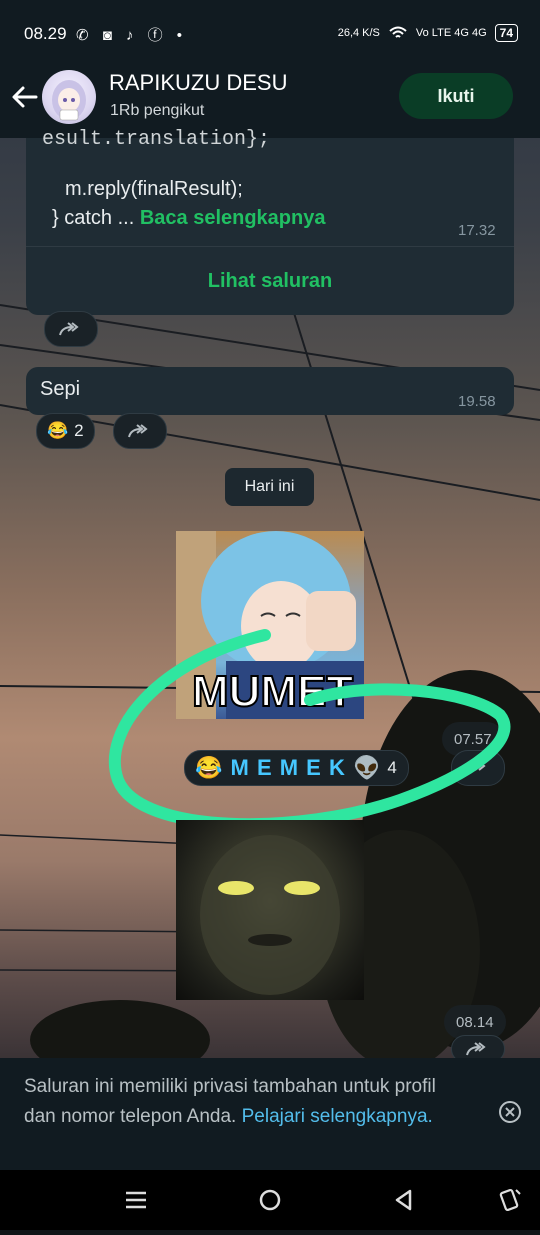 Image resolution: width=540 pixels, height=1235 pixels. What do you see at coordinates (337, 1116) in the screenshot?
I see `learn-more-link: Pelajari selengkapnya.` at bounding box center [337, 1116].